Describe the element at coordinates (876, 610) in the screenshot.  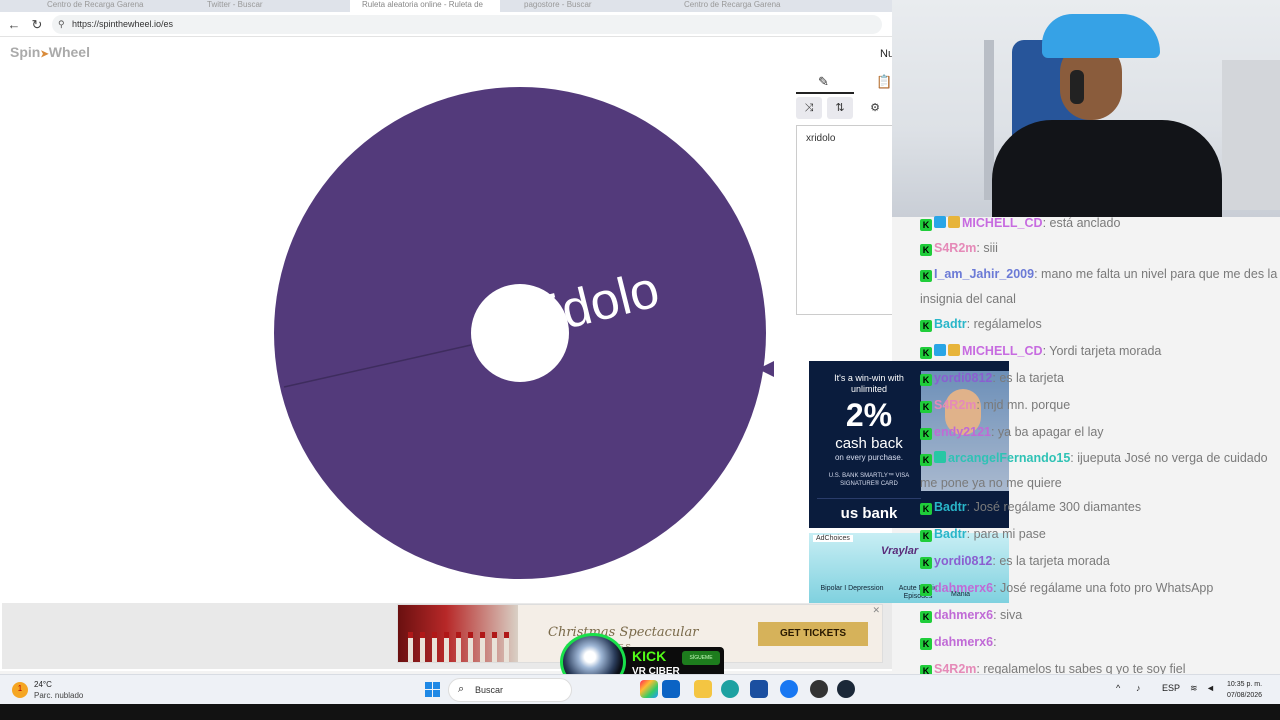
I see `ad-close-icon: ✕` at that location.